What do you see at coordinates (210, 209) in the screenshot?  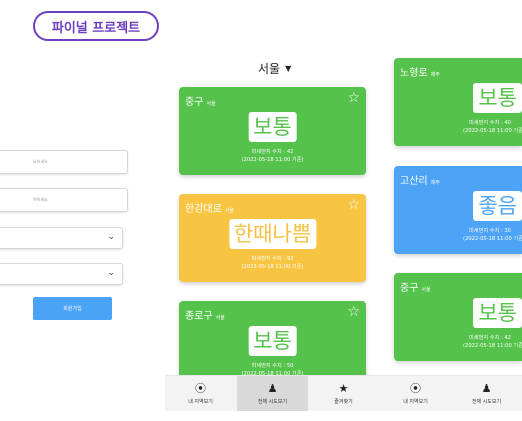 I see `station-name: 한강대로 서울` at bounding box center [210, 209].